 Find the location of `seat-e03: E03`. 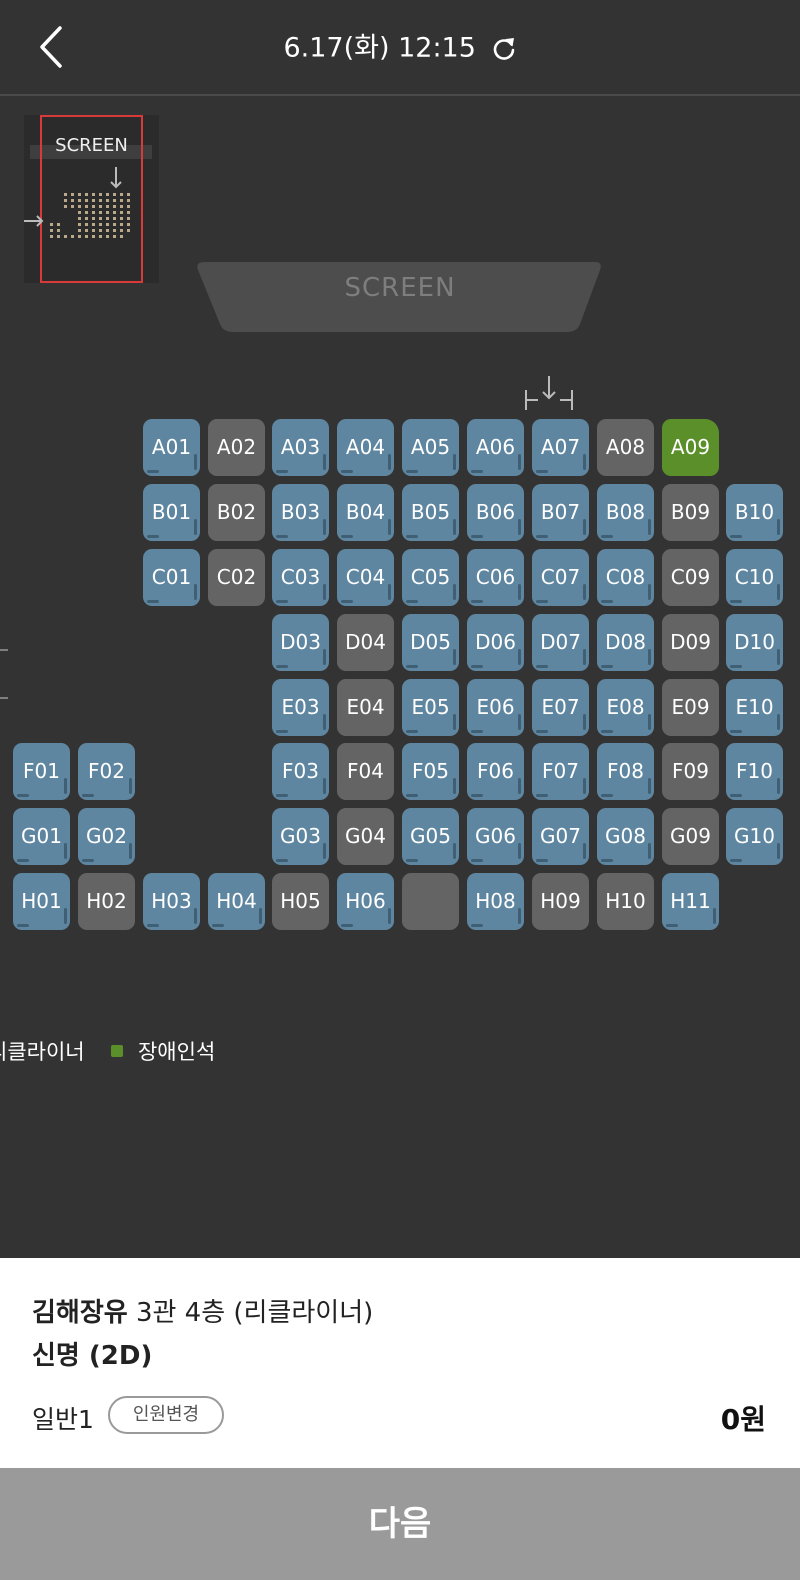

seat-e03: E03 is located at coordinates (300, 707).